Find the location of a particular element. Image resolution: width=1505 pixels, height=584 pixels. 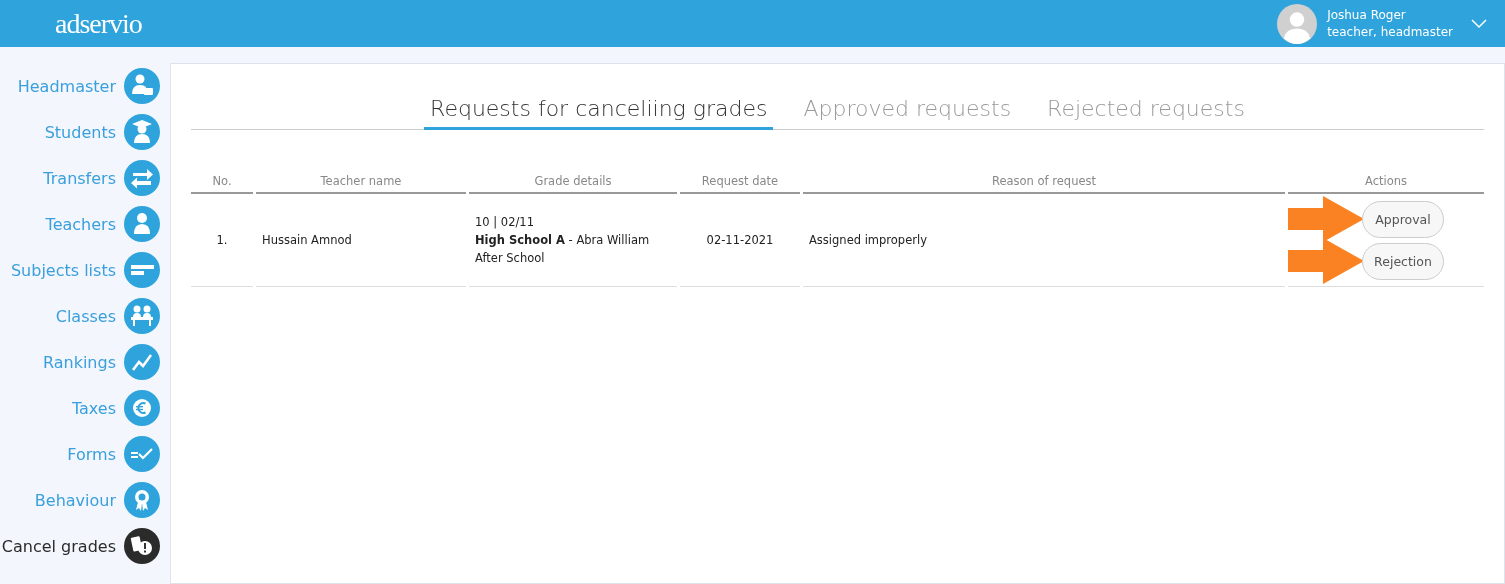

avatar-icon is located at coordinates (1297, 23).